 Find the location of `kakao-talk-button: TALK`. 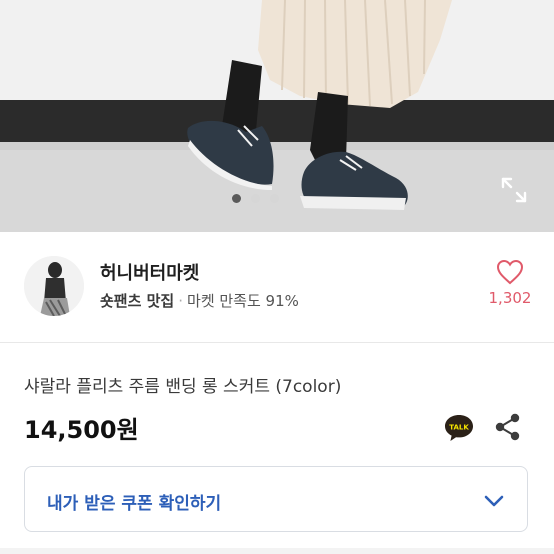

kakao-talk-button: TALK is located at coordinates (459, 428).